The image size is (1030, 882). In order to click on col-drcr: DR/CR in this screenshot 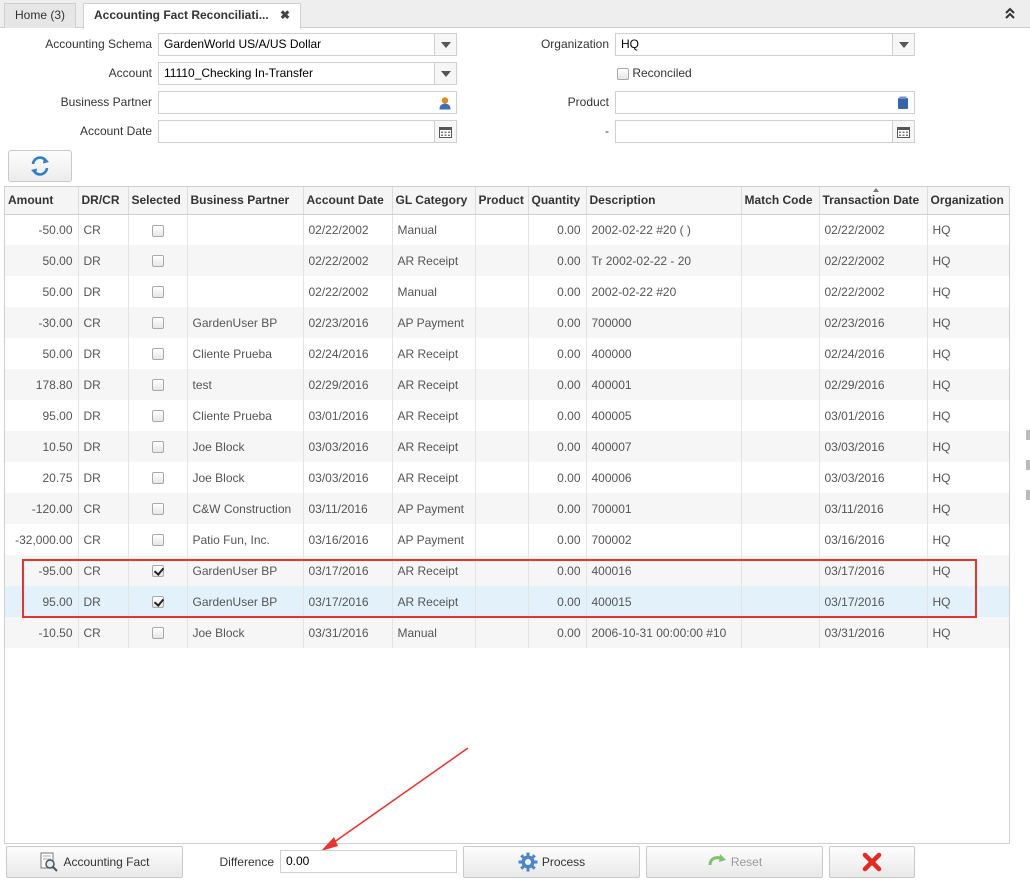, I will do `click(103, 201)`.